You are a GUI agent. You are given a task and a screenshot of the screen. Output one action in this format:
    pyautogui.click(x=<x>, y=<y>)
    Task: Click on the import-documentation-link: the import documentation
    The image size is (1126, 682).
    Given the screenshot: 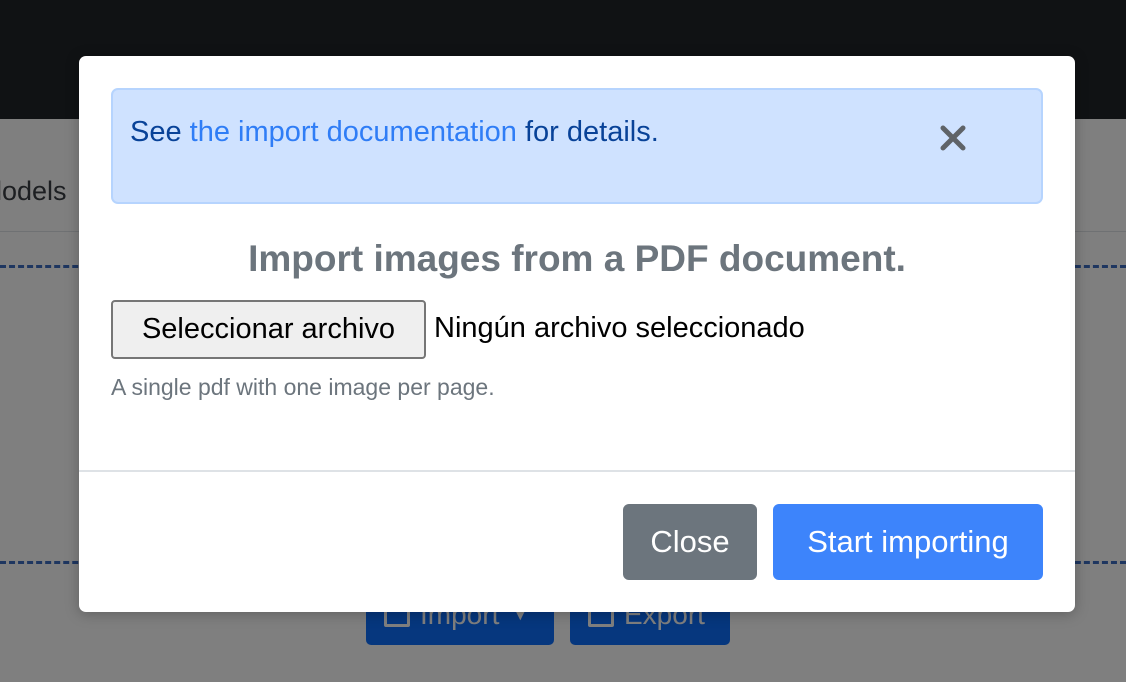 What is the action you would take?
    pyautogui.click(x=353, y=132)
    